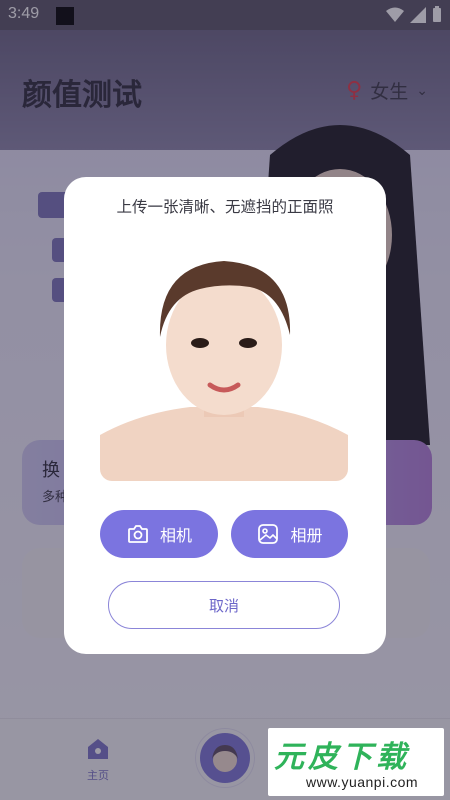  I want to click on cancel-label: 取消, so click(223, 605).